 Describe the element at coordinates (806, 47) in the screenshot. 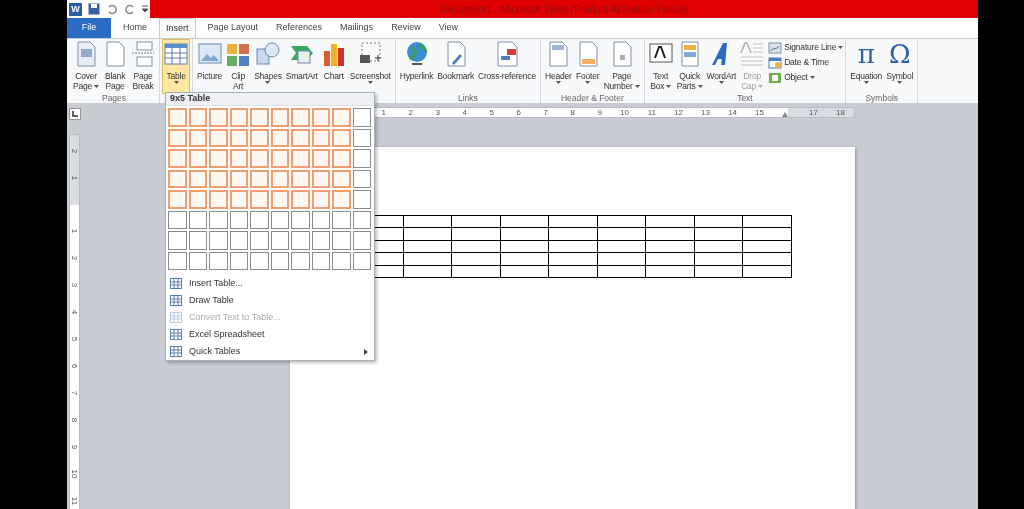

I see `ribbon-button: Signature Line` at that location.